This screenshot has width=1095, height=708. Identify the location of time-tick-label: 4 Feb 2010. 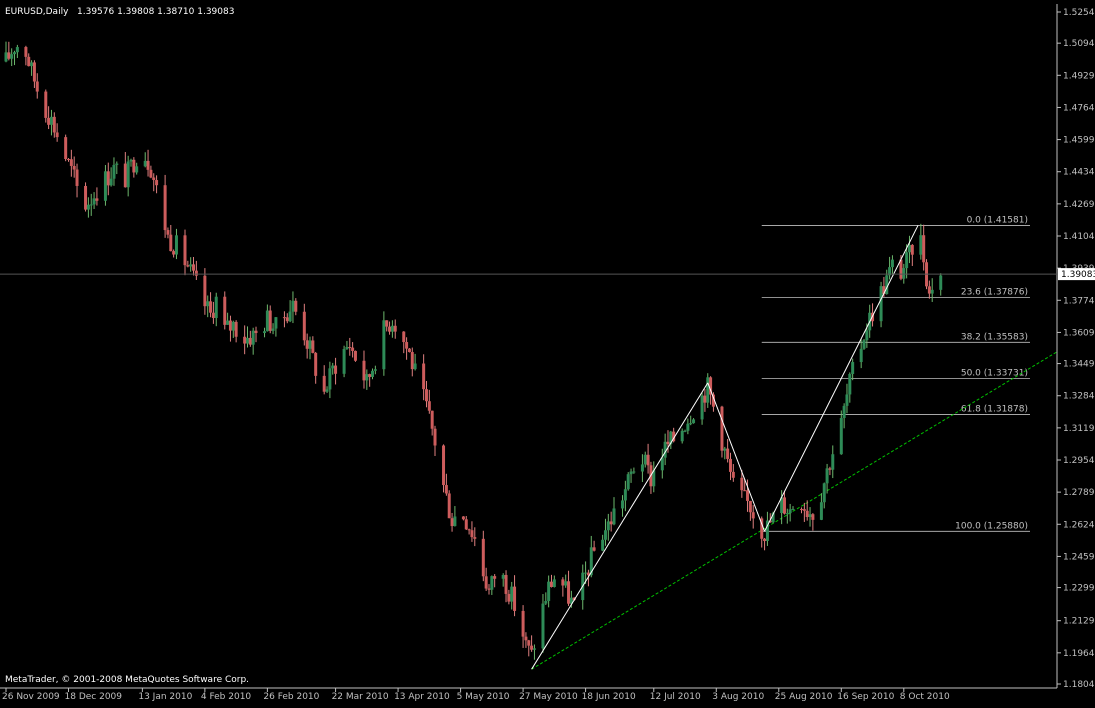
(226, 697).